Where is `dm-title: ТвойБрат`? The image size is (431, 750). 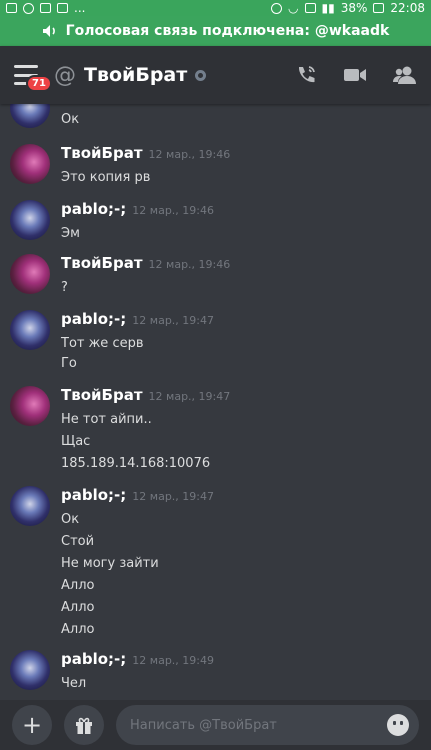
dm-title: ТвойБрат is located at coordinates (135, 75).